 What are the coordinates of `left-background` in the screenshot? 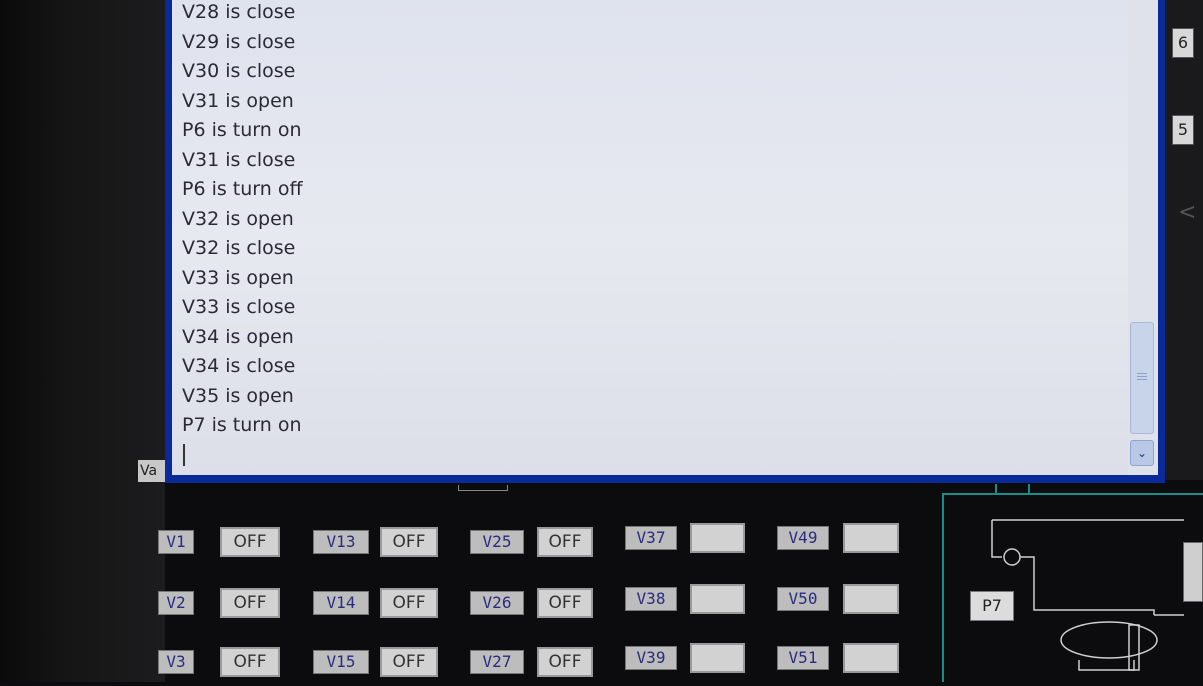 It's located at (82, 341).